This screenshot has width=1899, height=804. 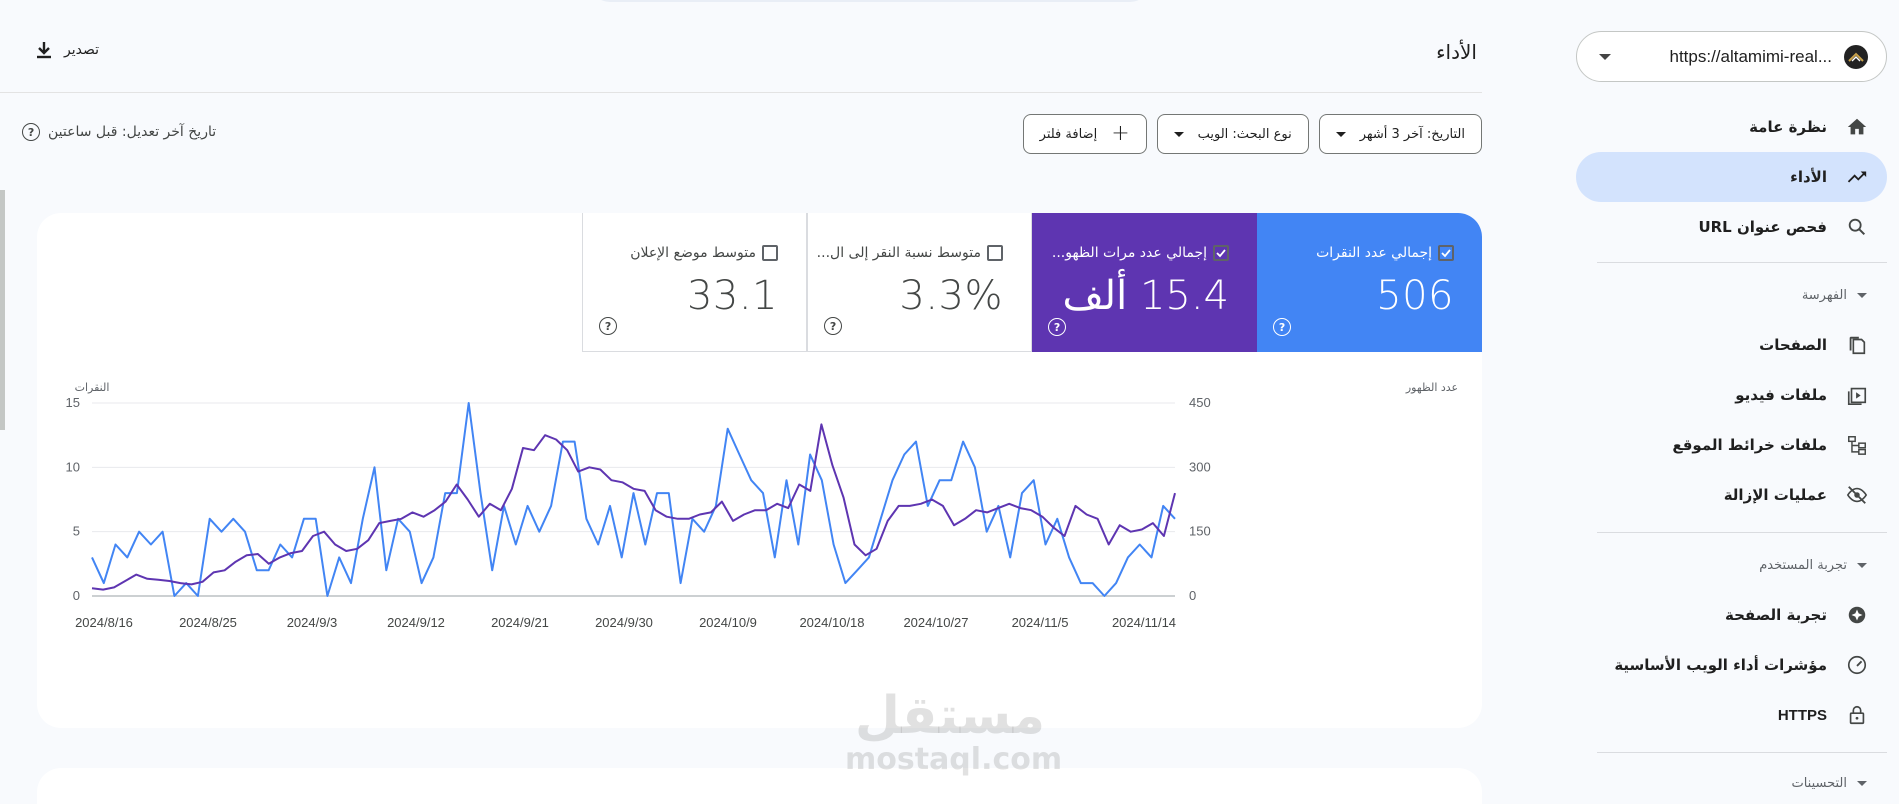 I want to click on sidebar-item-sitemaps: ملفات خرائط الموقع, so click(x=1731, y=445).